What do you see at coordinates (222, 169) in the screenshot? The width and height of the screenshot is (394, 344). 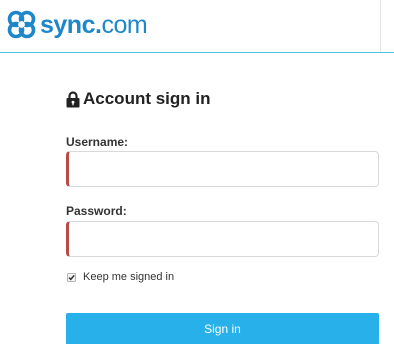 I see `username-input` at bounding box center [222, 169].